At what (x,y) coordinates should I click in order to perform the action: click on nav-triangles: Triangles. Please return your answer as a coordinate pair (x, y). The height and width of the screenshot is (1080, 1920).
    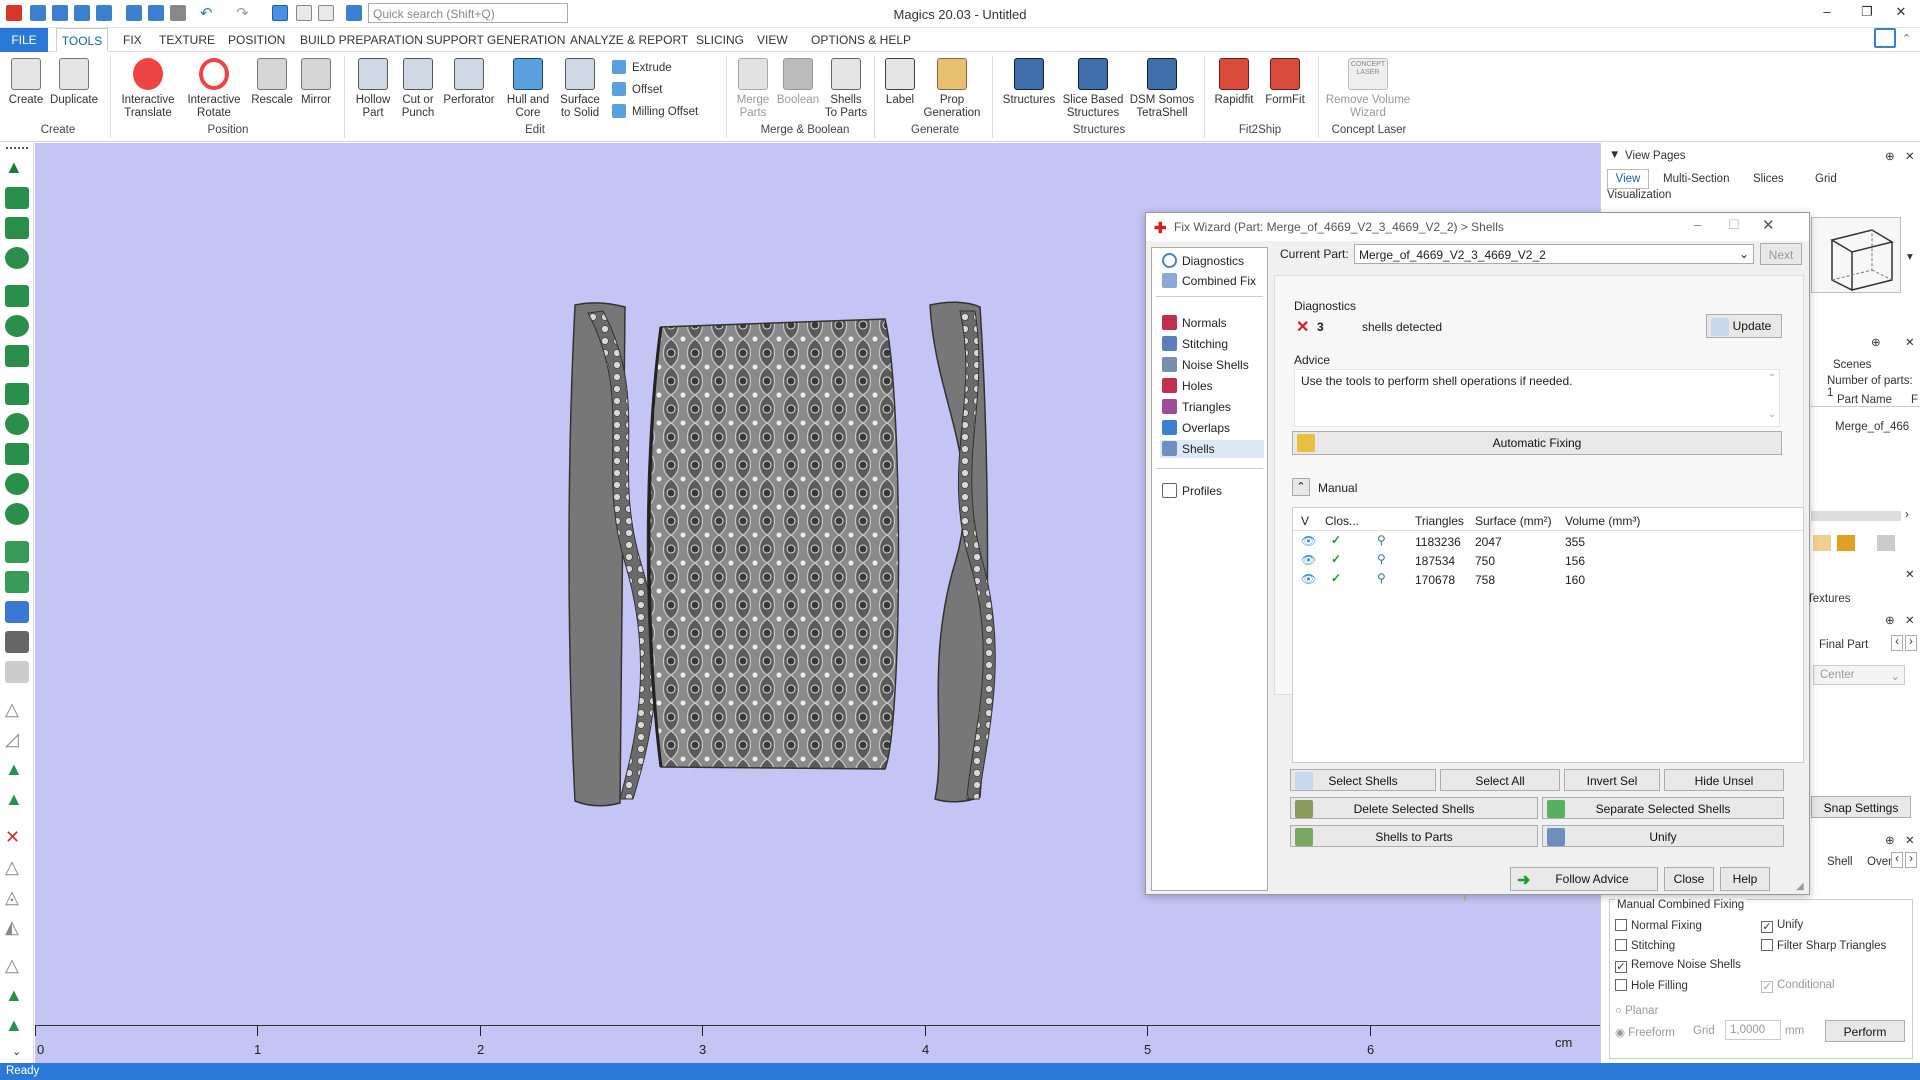
    Looking at the image, I should click on (1212, 407).